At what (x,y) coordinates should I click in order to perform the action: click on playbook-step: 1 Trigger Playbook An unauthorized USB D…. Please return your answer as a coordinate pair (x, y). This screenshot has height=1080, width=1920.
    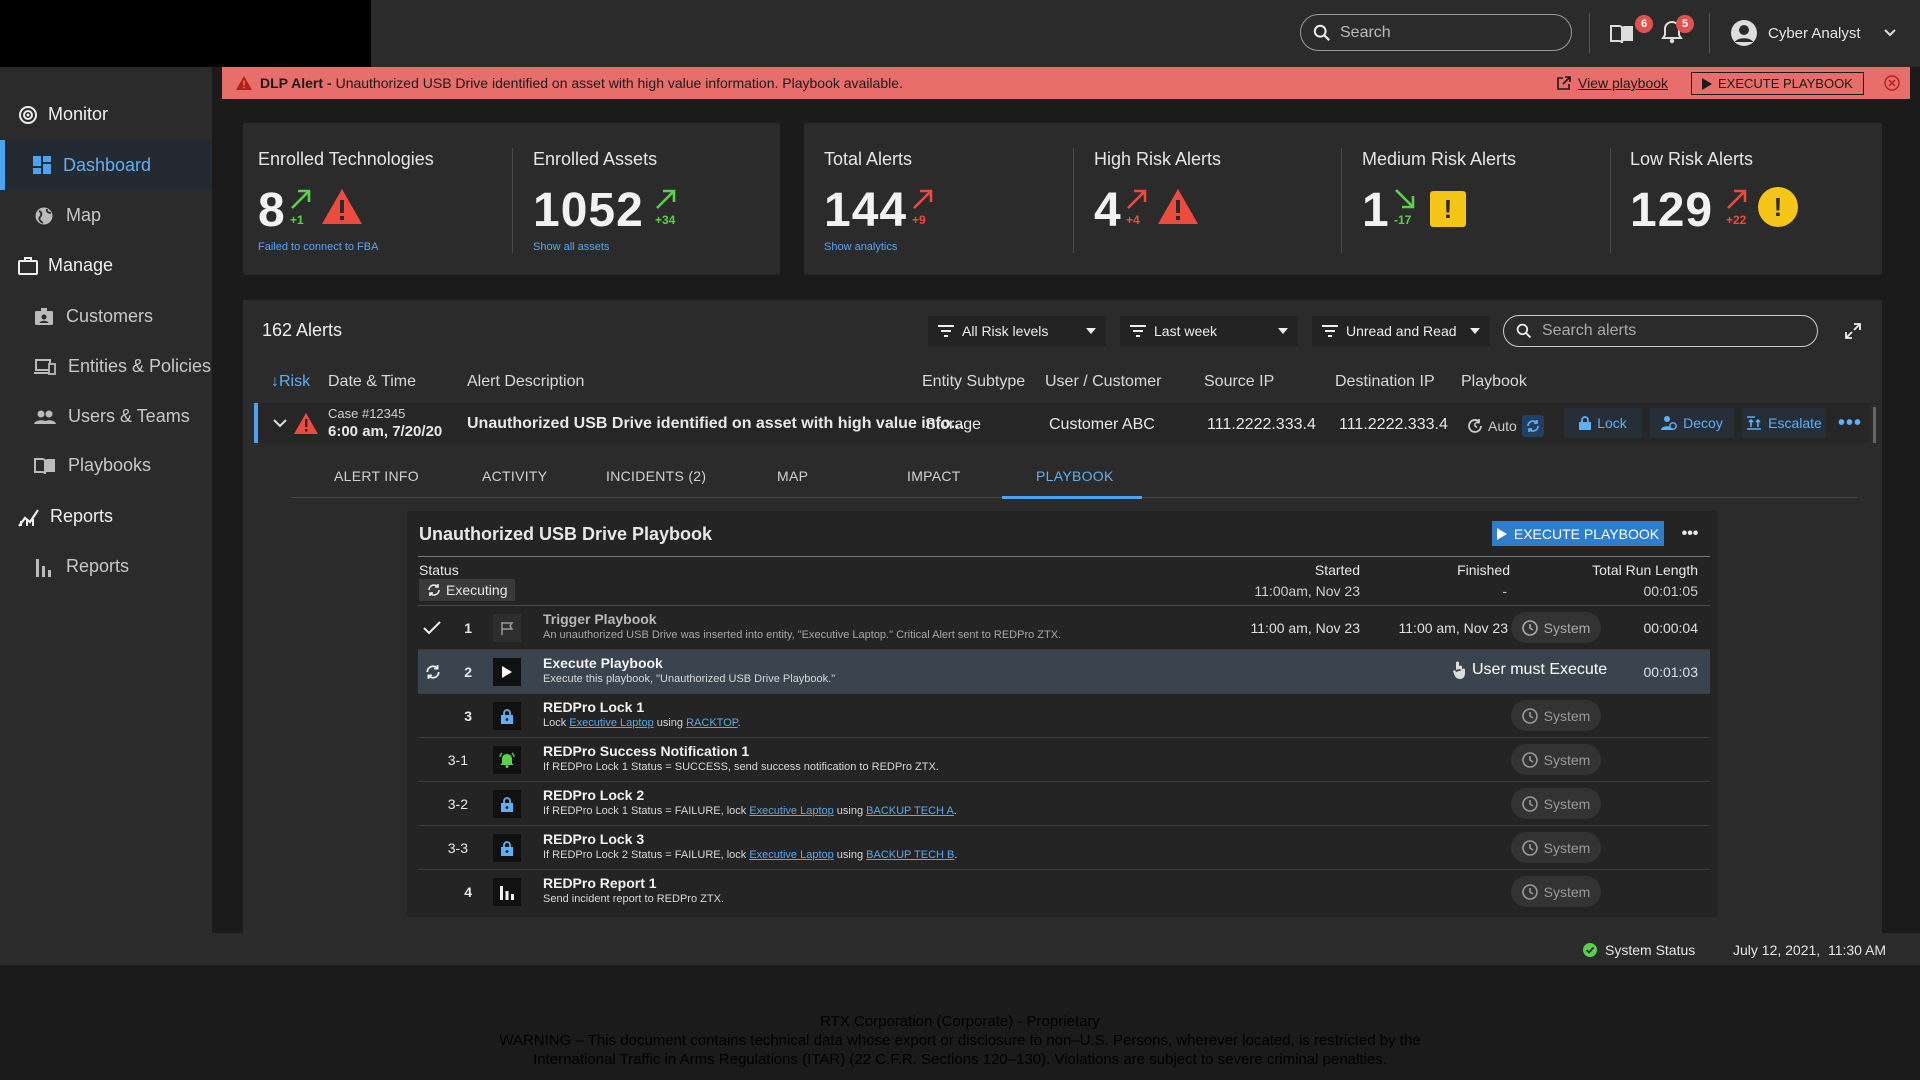
    Looking at the image, I should click on (1064, 628).